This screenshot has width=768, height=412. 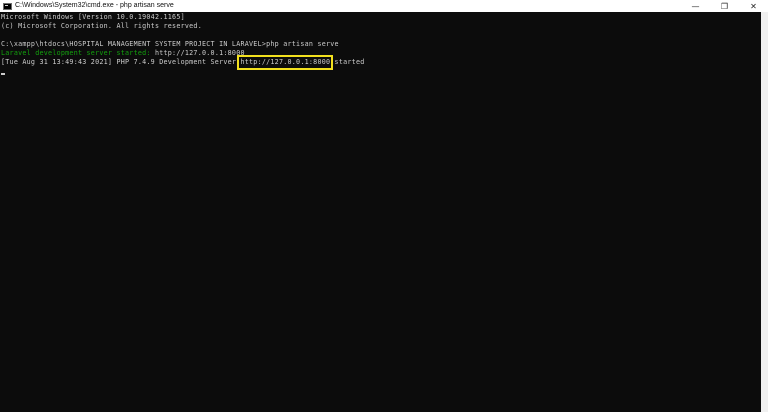 What do you see at coordinates (3, 74) in the screenshot?
I see `text-cursor` at bounding box center [3, 74].